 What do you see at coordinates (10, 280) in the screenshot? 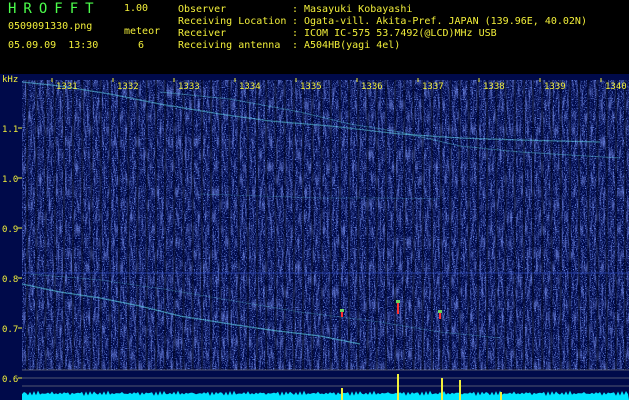
I see `frequency-tick-label: 0.8` at bounding box center [10, 280].